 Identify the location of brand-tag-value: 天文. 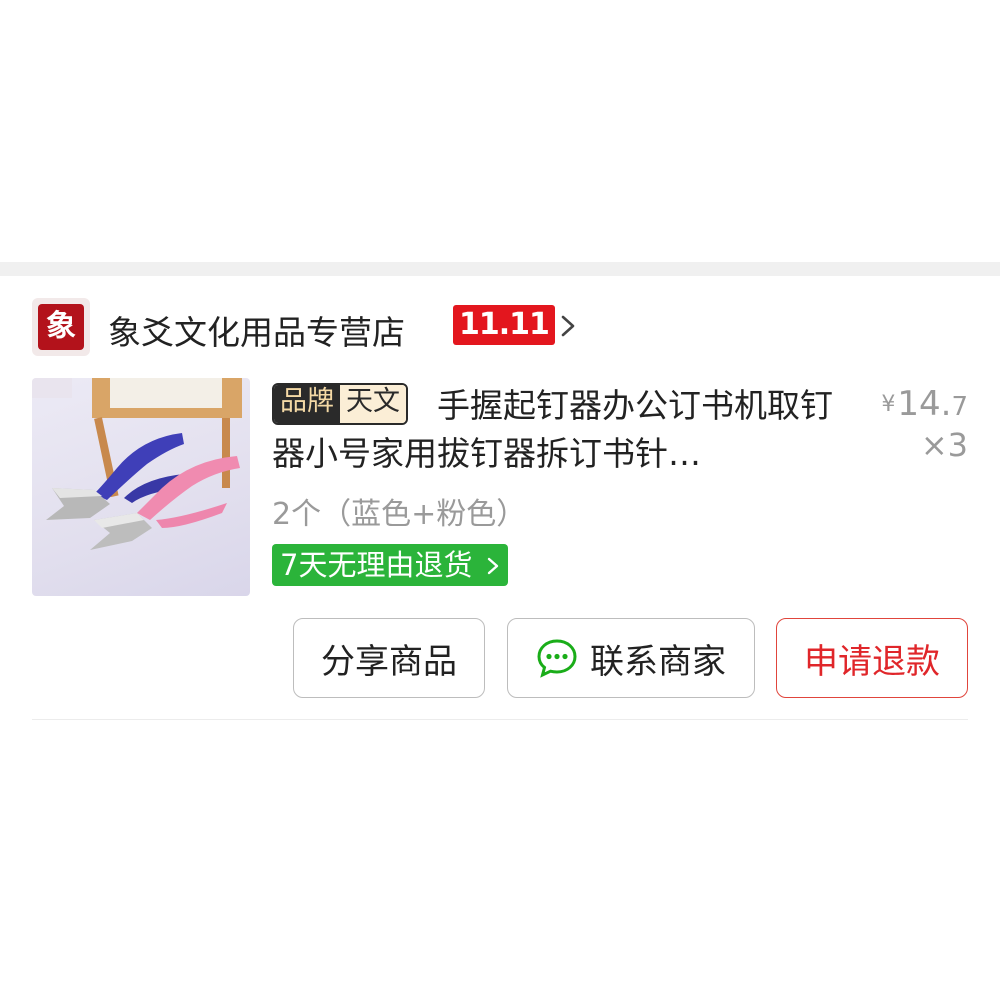
(373, 404).